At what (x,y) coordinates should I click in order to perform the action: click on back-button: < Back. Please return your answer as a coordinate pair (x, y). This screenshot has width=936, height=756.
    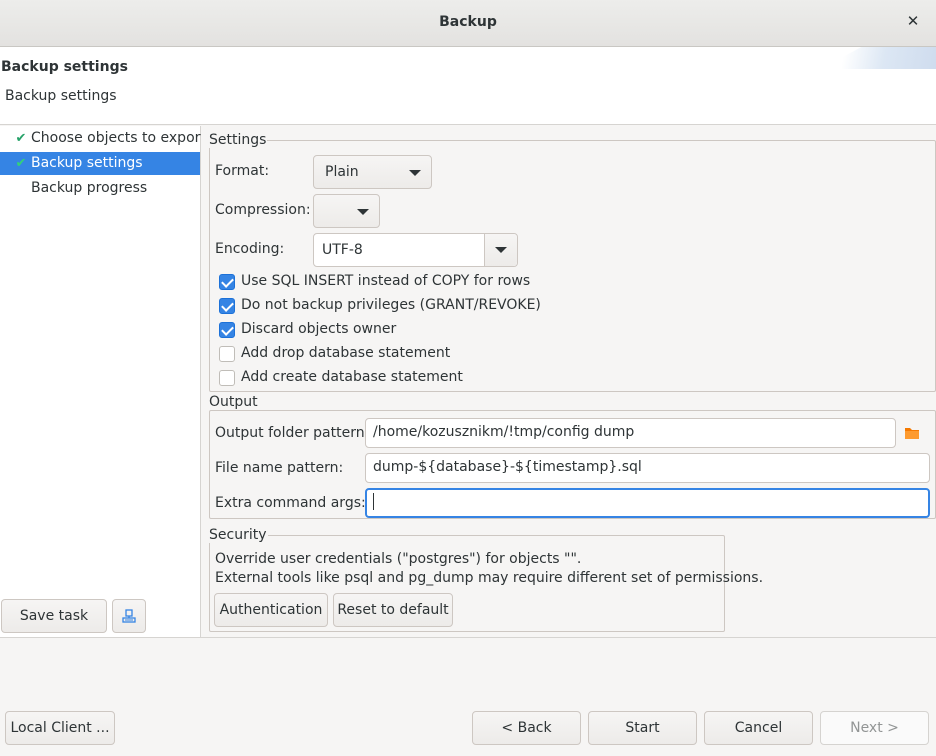
    Looking at the image, I should click on (526, 728).